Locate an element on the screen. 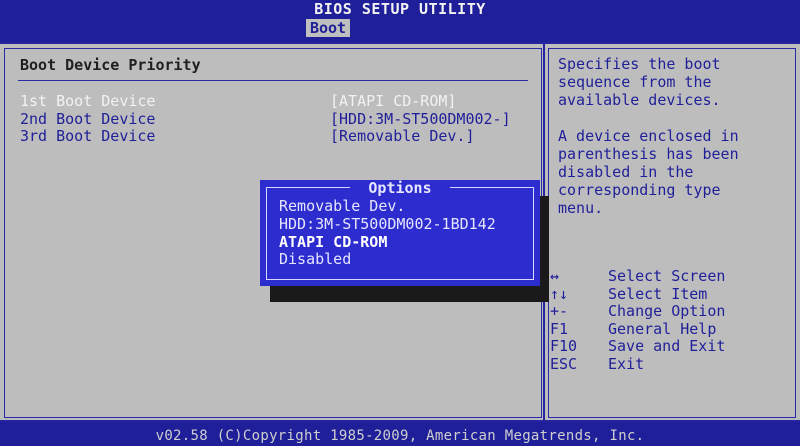 The height and width of the screenshot is (446, 800). key-desc: Change Option is located at coordinates (667, 311).